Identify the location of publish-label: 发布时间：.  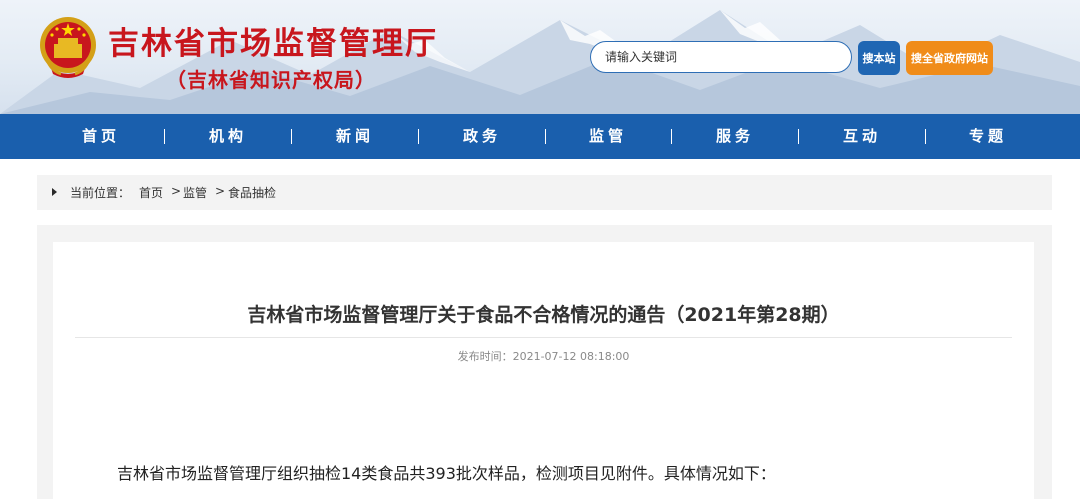
(485, 356).